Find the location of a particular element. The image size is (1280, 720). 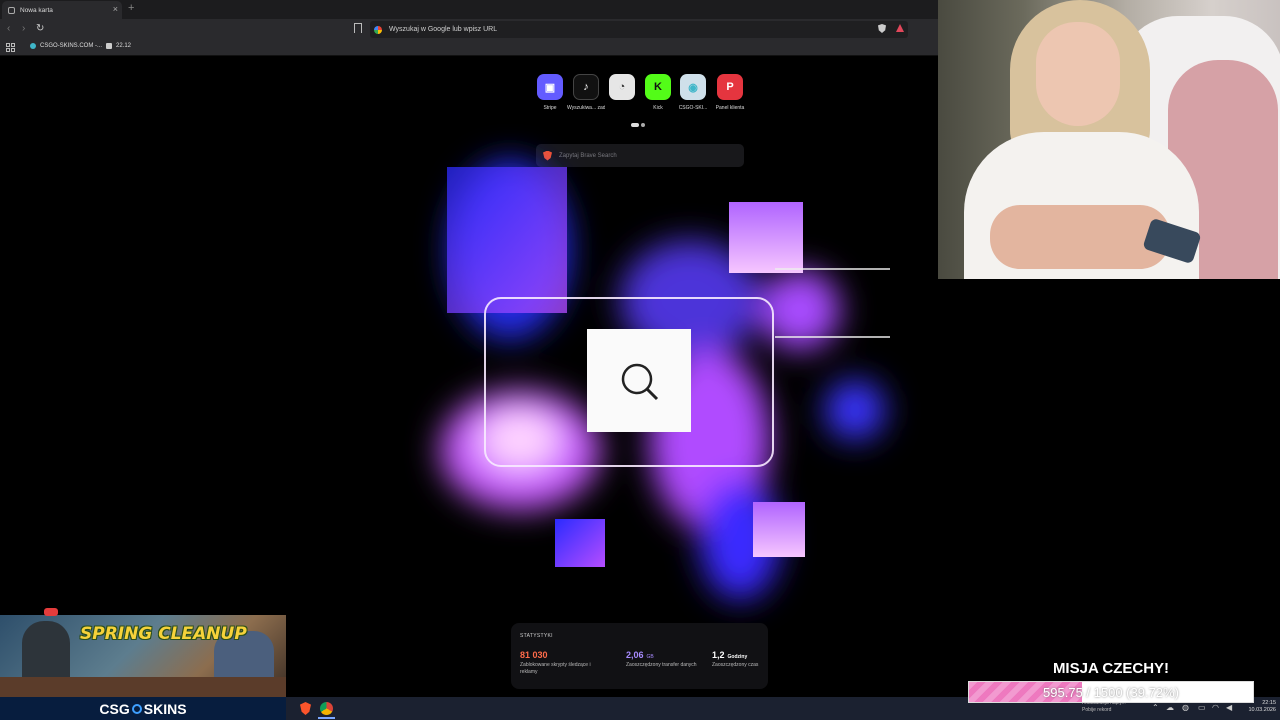

mission-progress-bar: 595.75 / 1500 (39.72%) is located at coordinates (1111, 692).